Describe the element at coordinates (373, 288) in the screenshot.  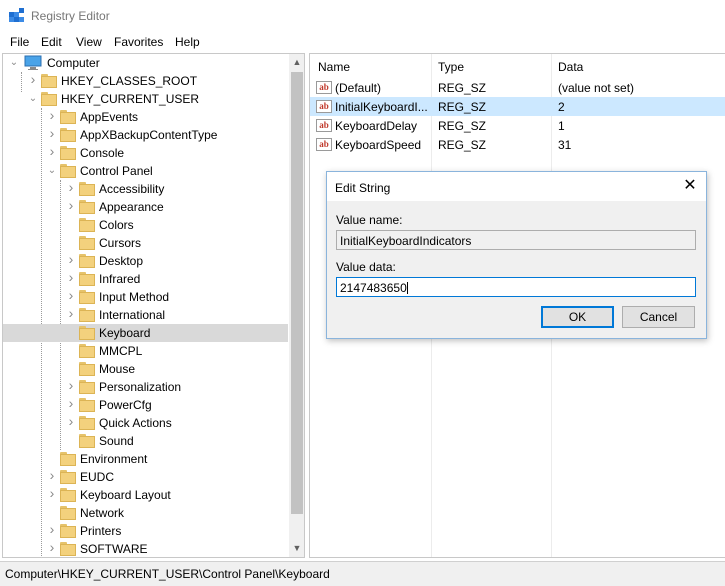
I see `value-data-text: 2147483650` at that location.